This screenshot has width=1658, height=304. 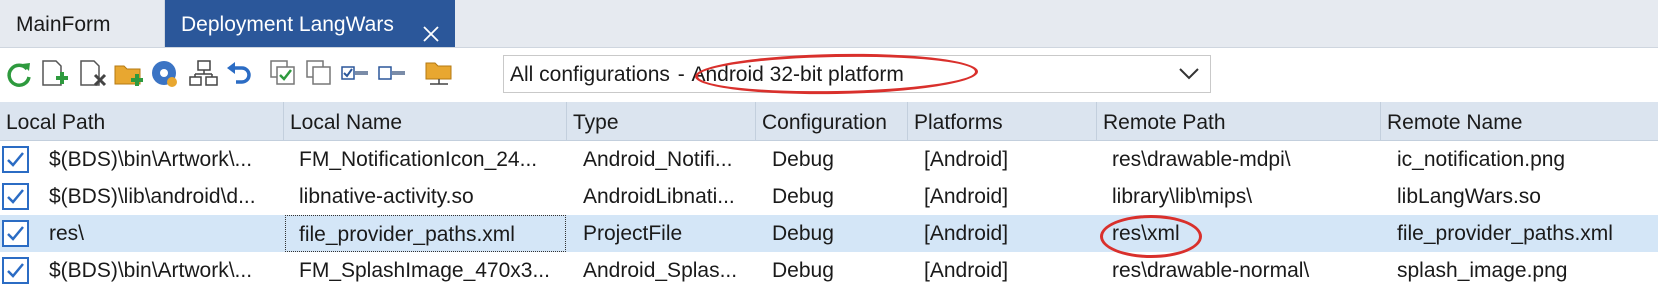 I want to click on local-name-cell: libnative-activity.so, so click(x=386, y=196).